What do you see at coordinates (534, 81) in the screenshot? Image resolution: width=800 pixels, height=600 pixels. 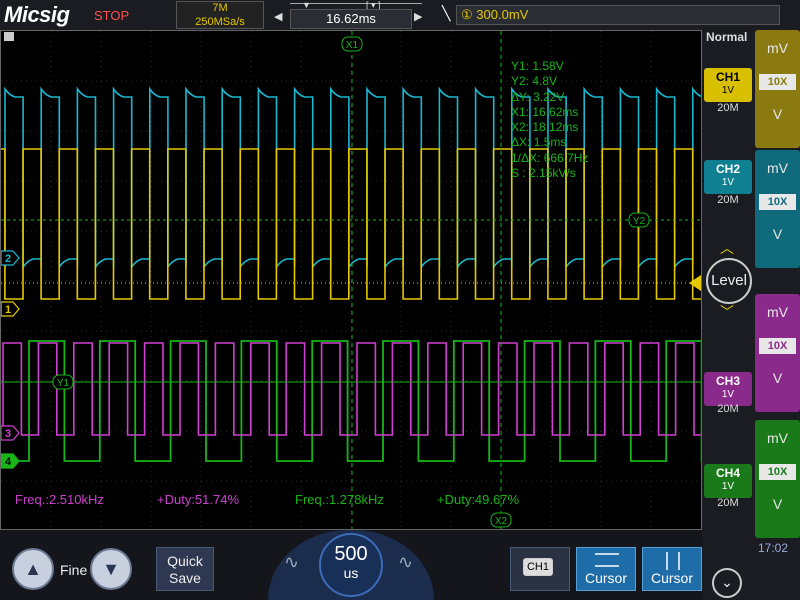 I see `readout-y2: Y2: 4.8V` at bounding box center [534, 81].